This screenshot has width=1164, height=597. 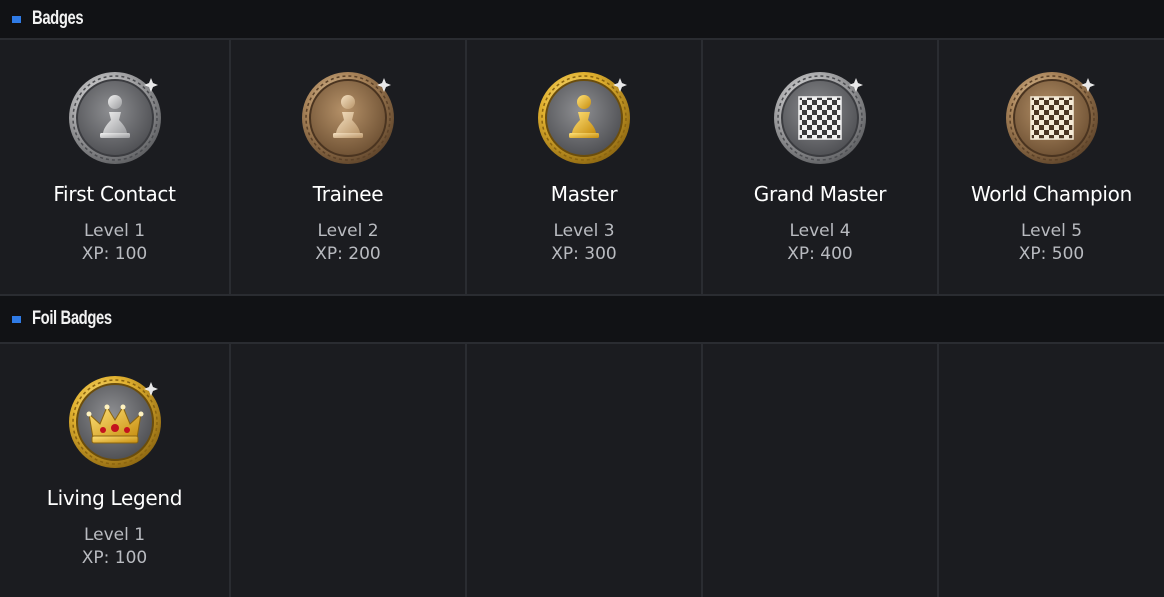 What do you see at coordinates (58, 18) in the screenshot?
I see `section-title: Badges` at bounding box center [58, 18].